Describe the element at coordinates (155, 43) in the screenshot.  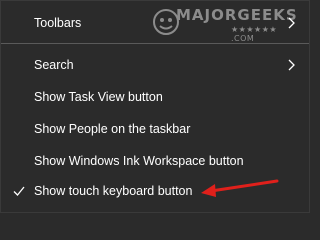
I see `menu-separator` at that location.